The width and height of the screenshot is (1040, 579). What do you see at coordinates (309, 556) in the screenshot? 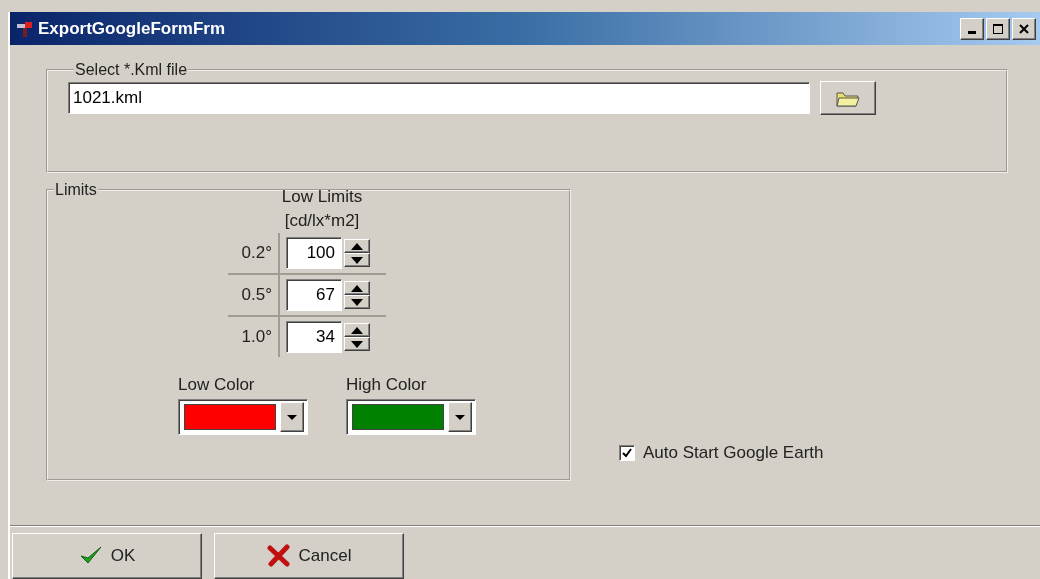
I see `cancel-button: Cancel` at bounding box center [309, 556].